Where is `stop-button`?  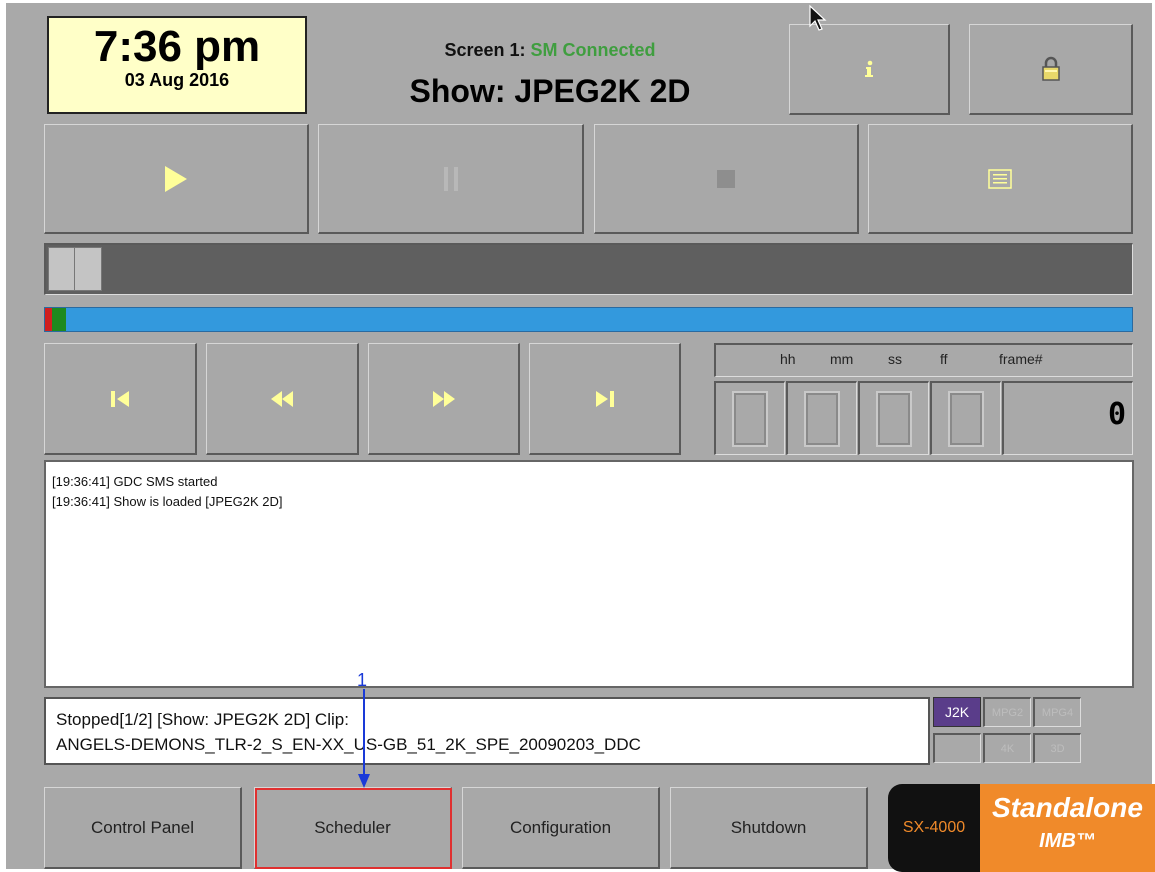
stop-button is located at coordinates (726, 179).